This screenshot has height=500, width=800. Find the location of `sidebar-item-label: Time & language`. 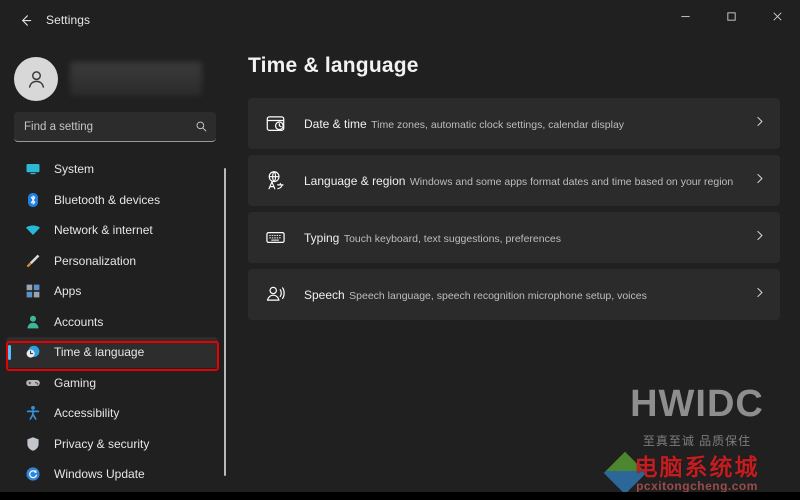

sidebar-item-label: Time & language is located at coordinates (99, 352).